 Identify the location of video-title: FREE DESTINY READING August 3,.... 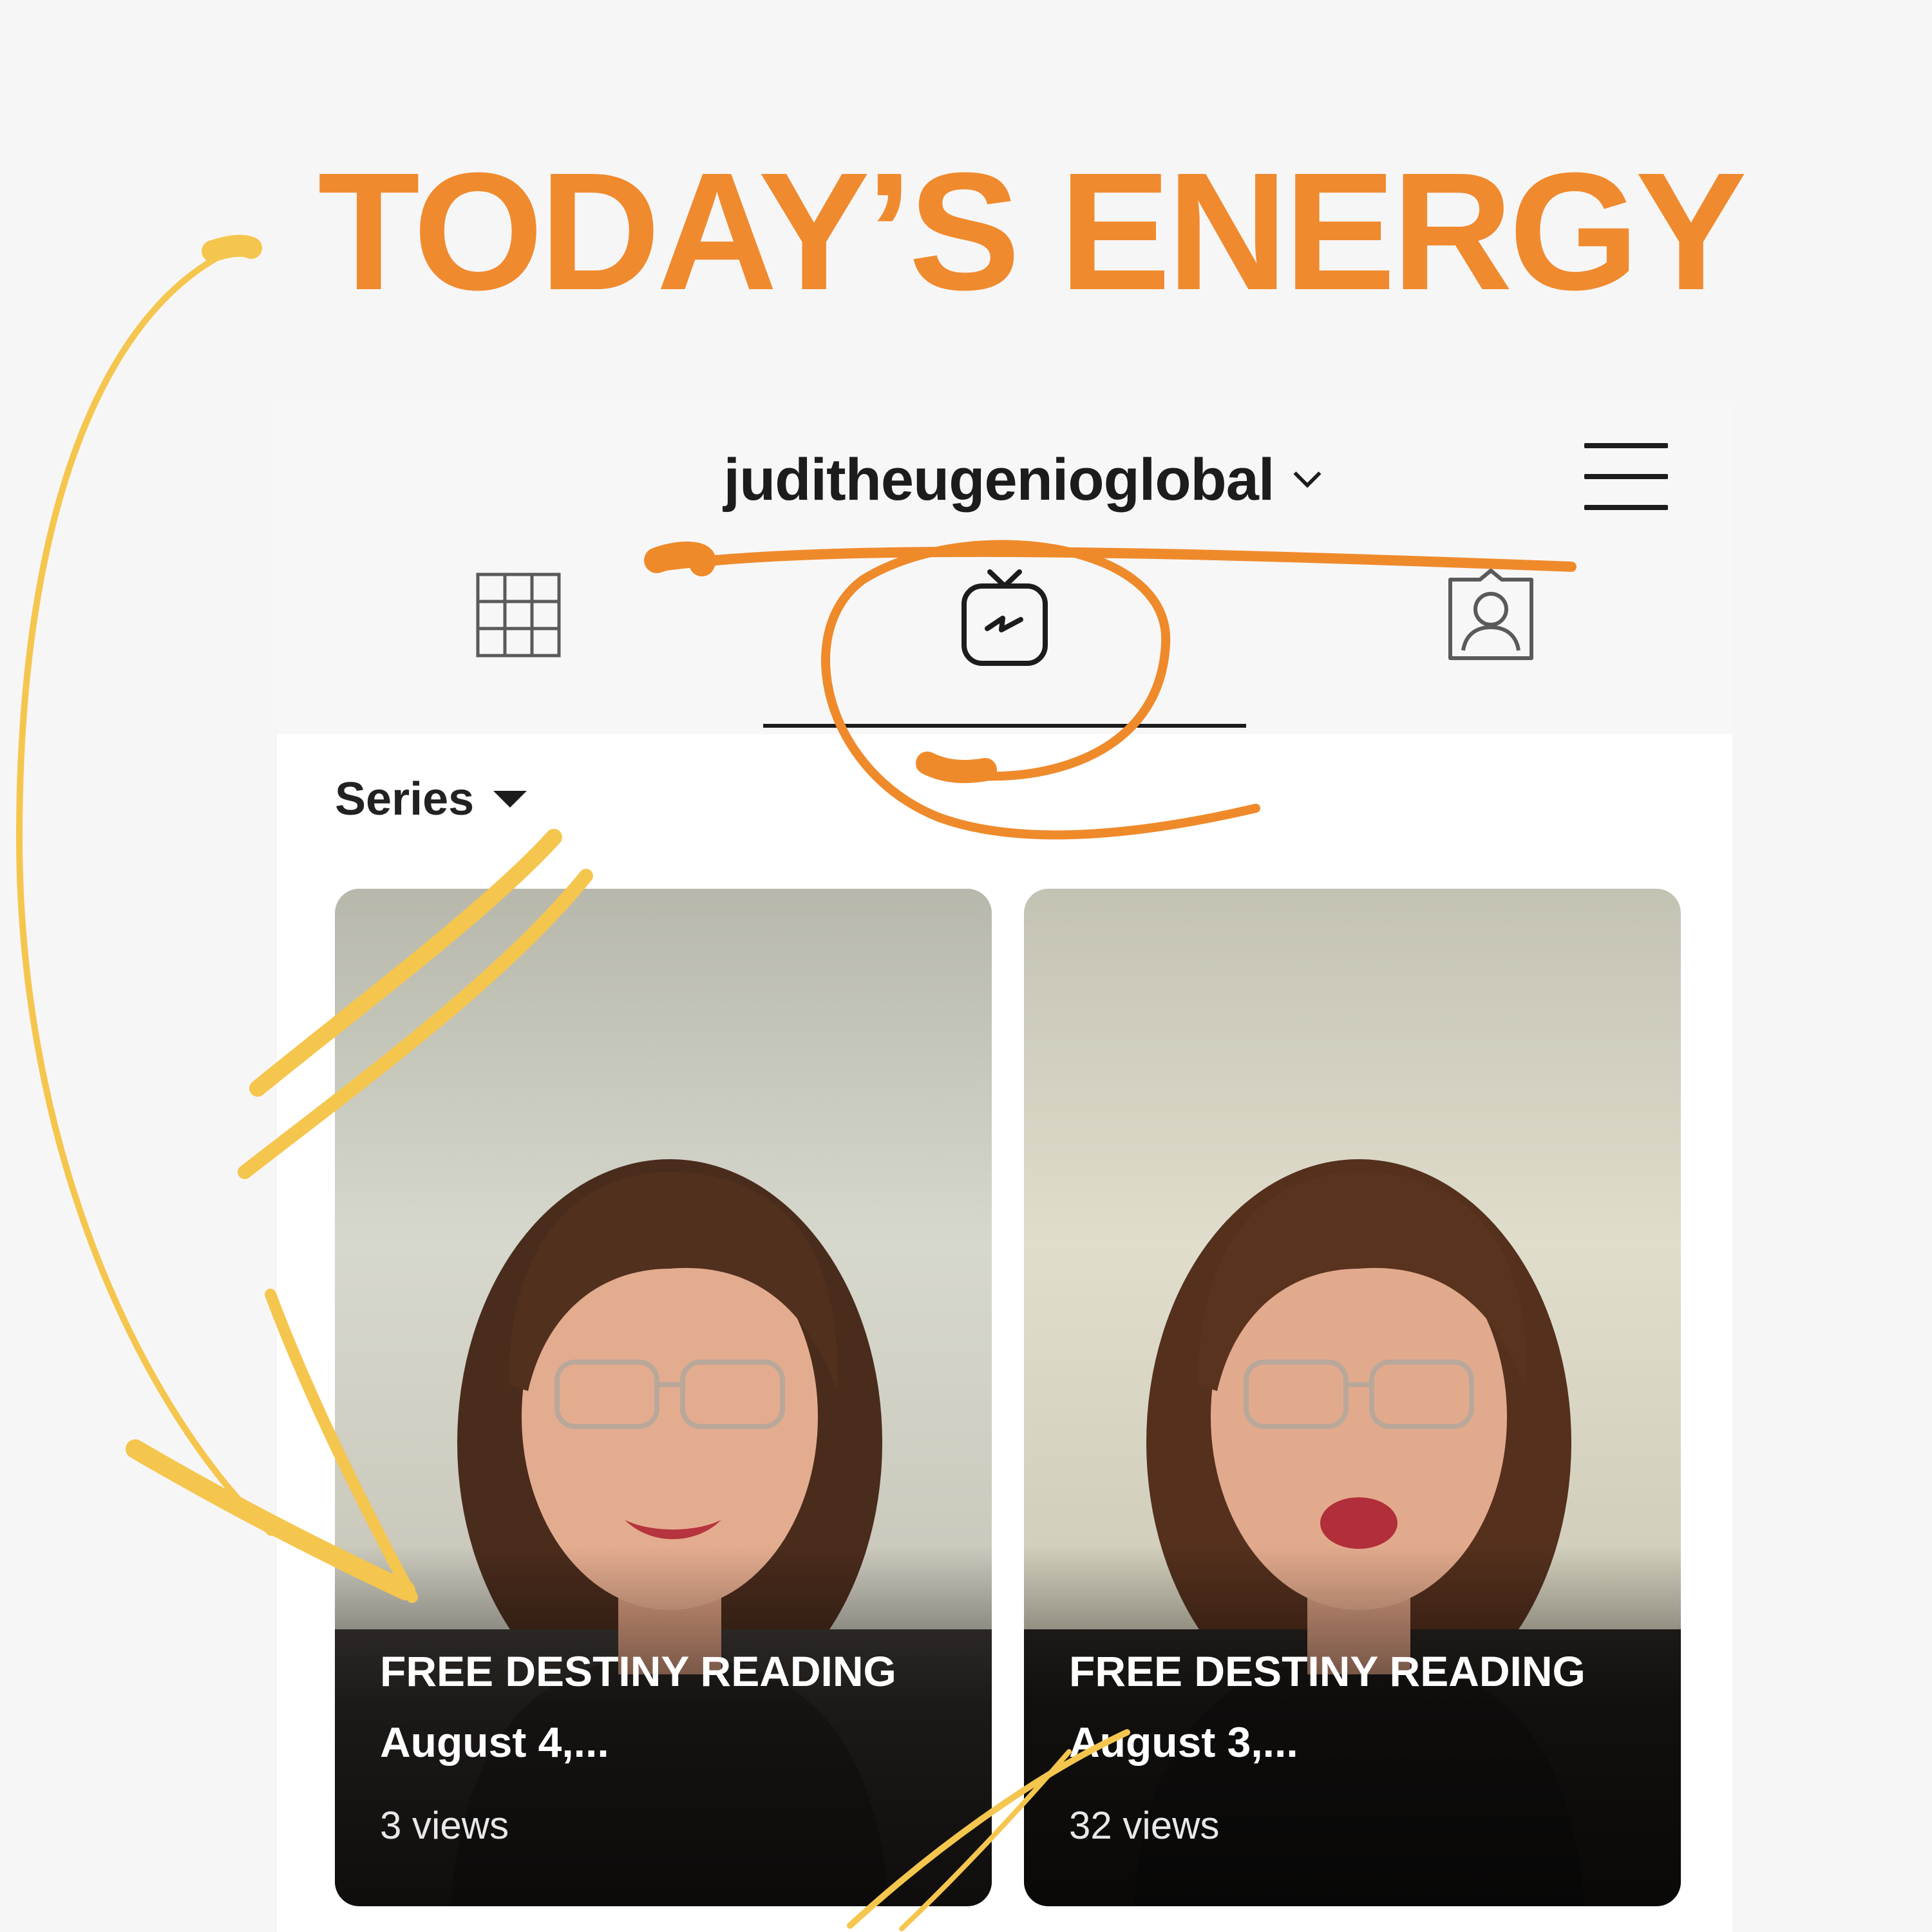
(1327, 1706).